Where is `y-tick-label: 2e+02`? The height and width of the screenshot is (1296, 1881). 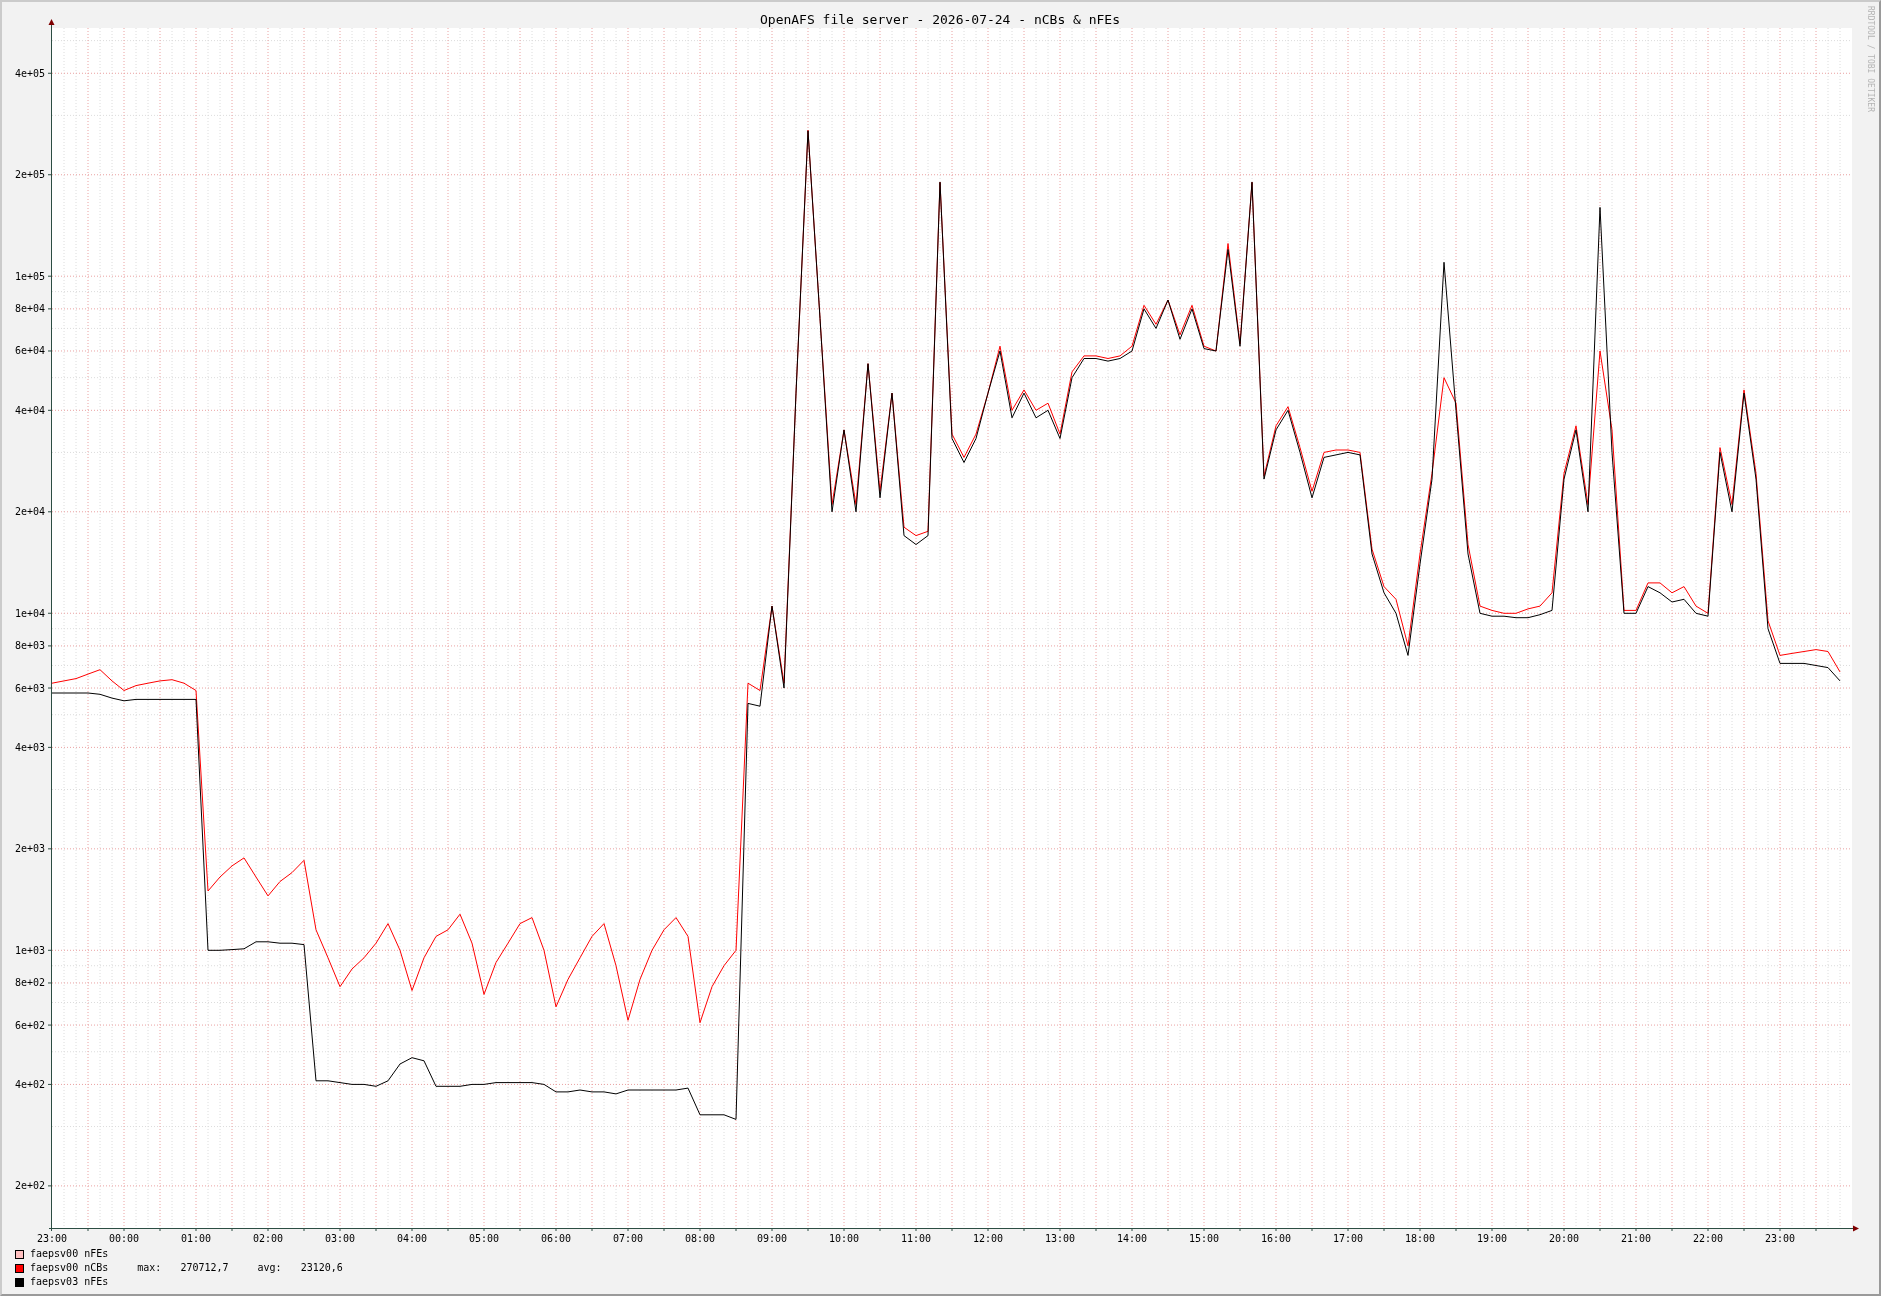
y-tick-label: 2e+02 is located at coordinates (29, 1186).